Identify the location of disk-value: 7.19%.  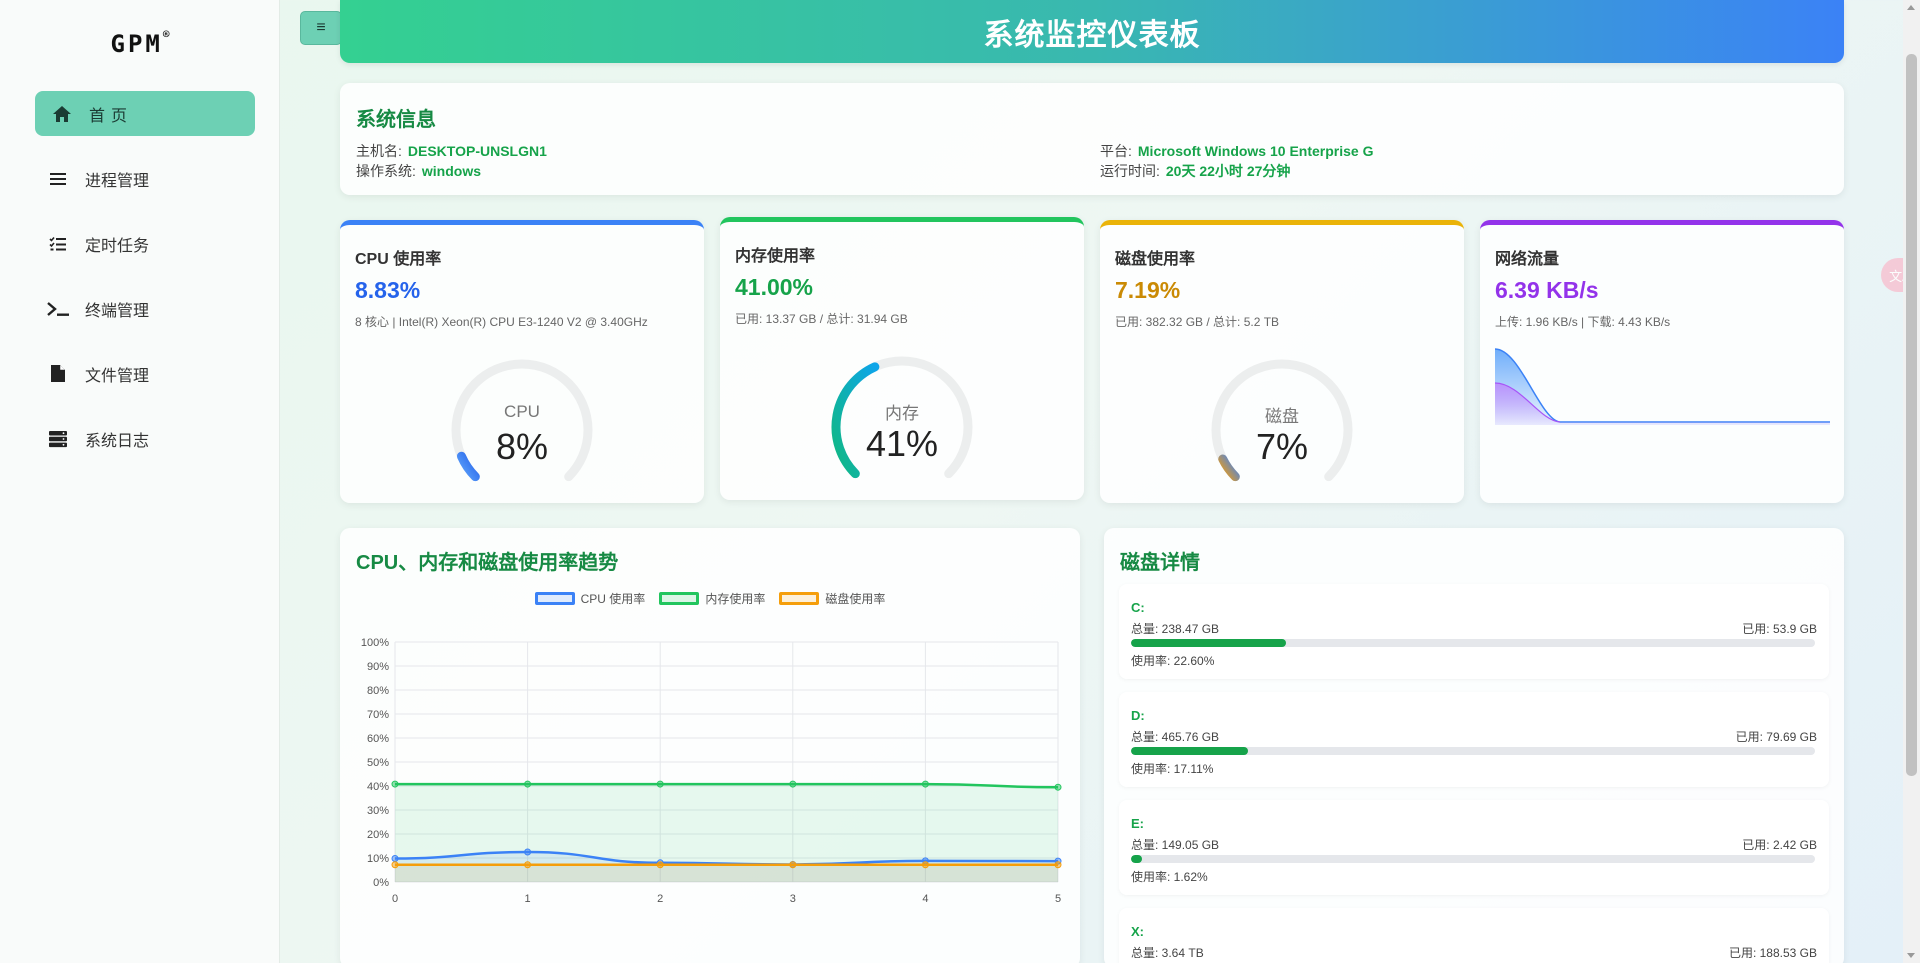
(1148, 290).